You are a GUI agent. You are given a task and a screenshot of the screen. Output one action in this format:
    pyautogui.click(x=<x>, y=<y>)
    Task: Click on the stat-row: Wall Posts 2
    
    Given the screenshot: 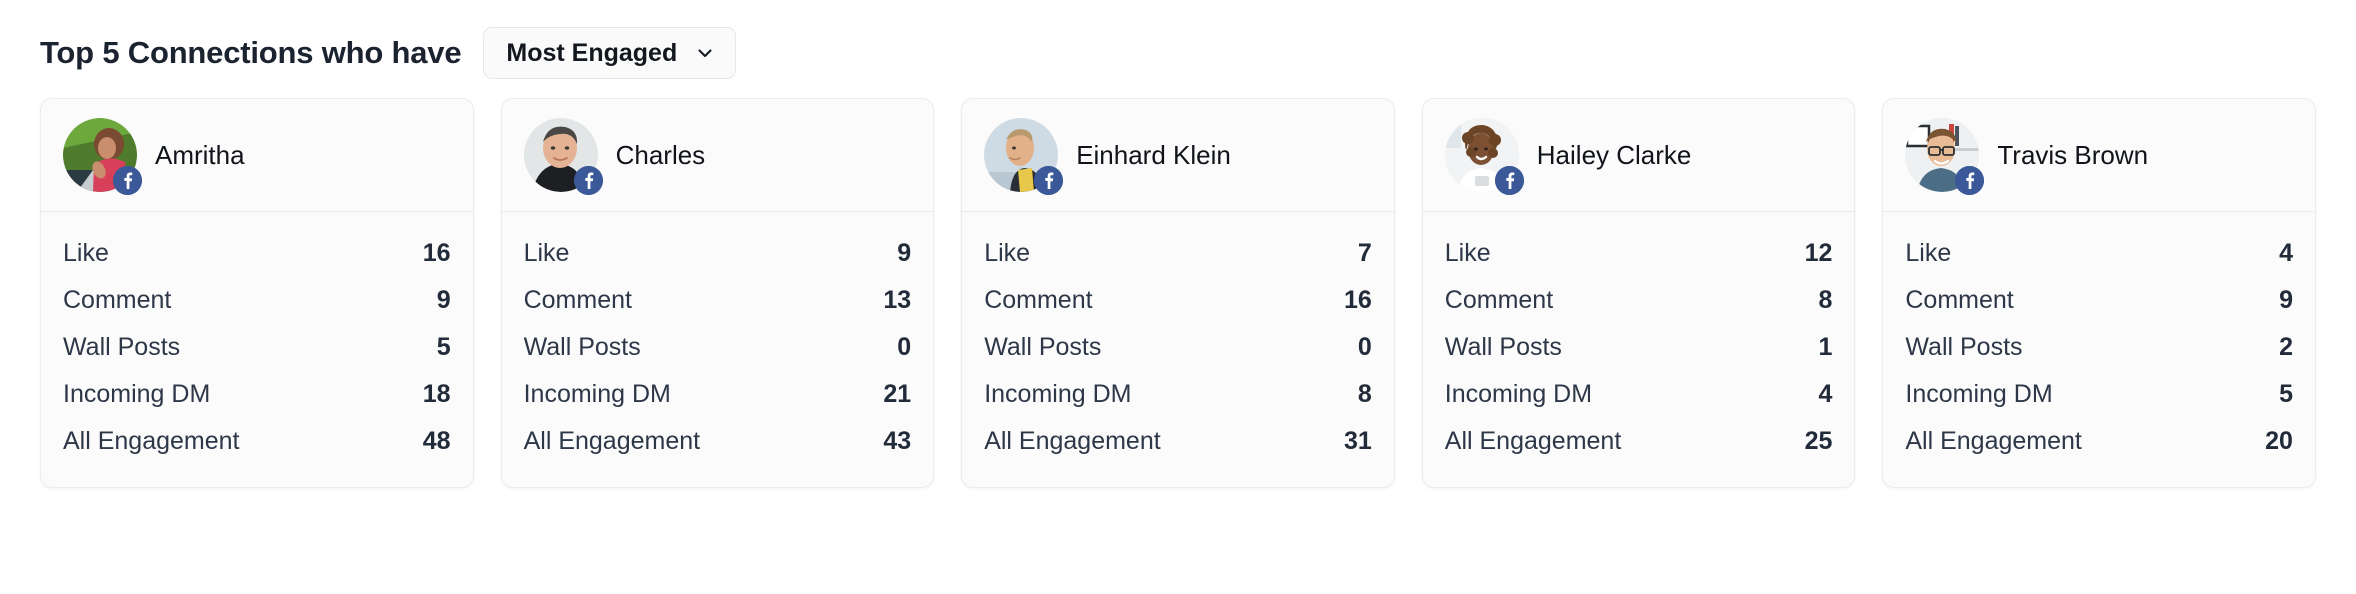 What is the action you would take?
    pyautogui.click(x=2099, y=347)
    